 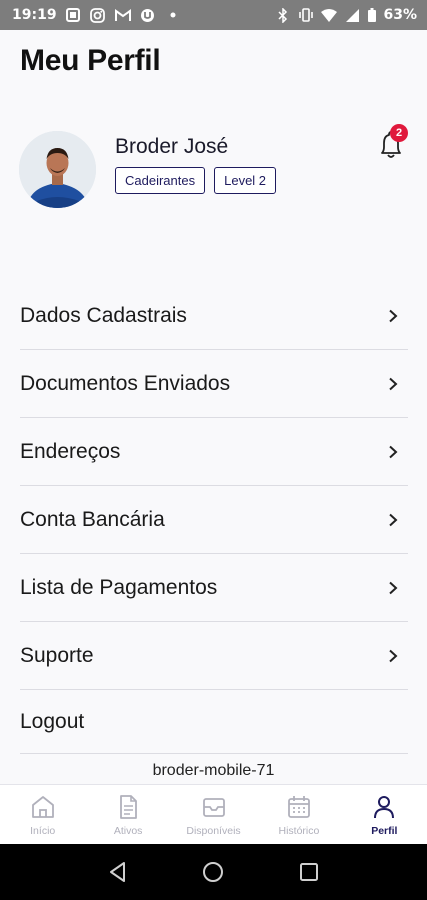 I want to click on back-icon, so click(x=118, y=872).